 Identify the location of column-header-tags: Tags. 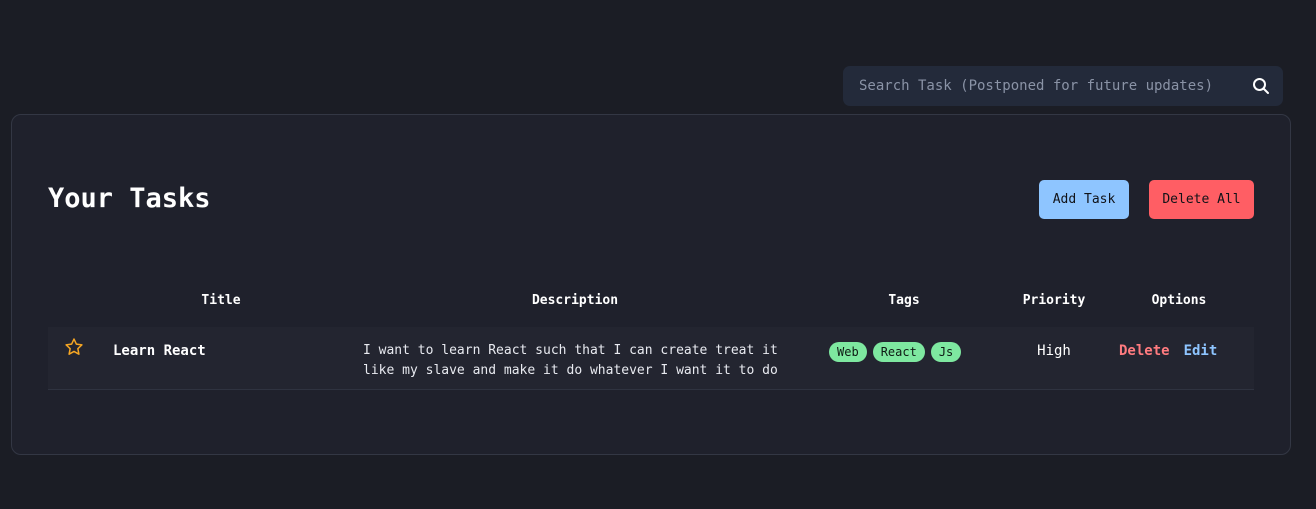
(904, 300).